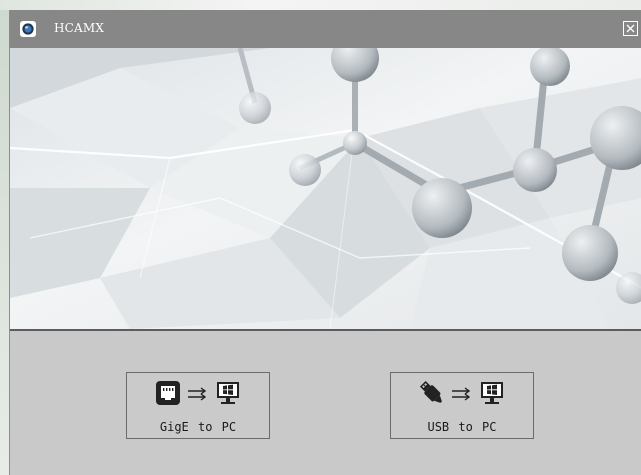  What do you see at coordinates (79, 28) in the screenshot?
I see `window-title: HCAMX` at bounding box center [79, 28].